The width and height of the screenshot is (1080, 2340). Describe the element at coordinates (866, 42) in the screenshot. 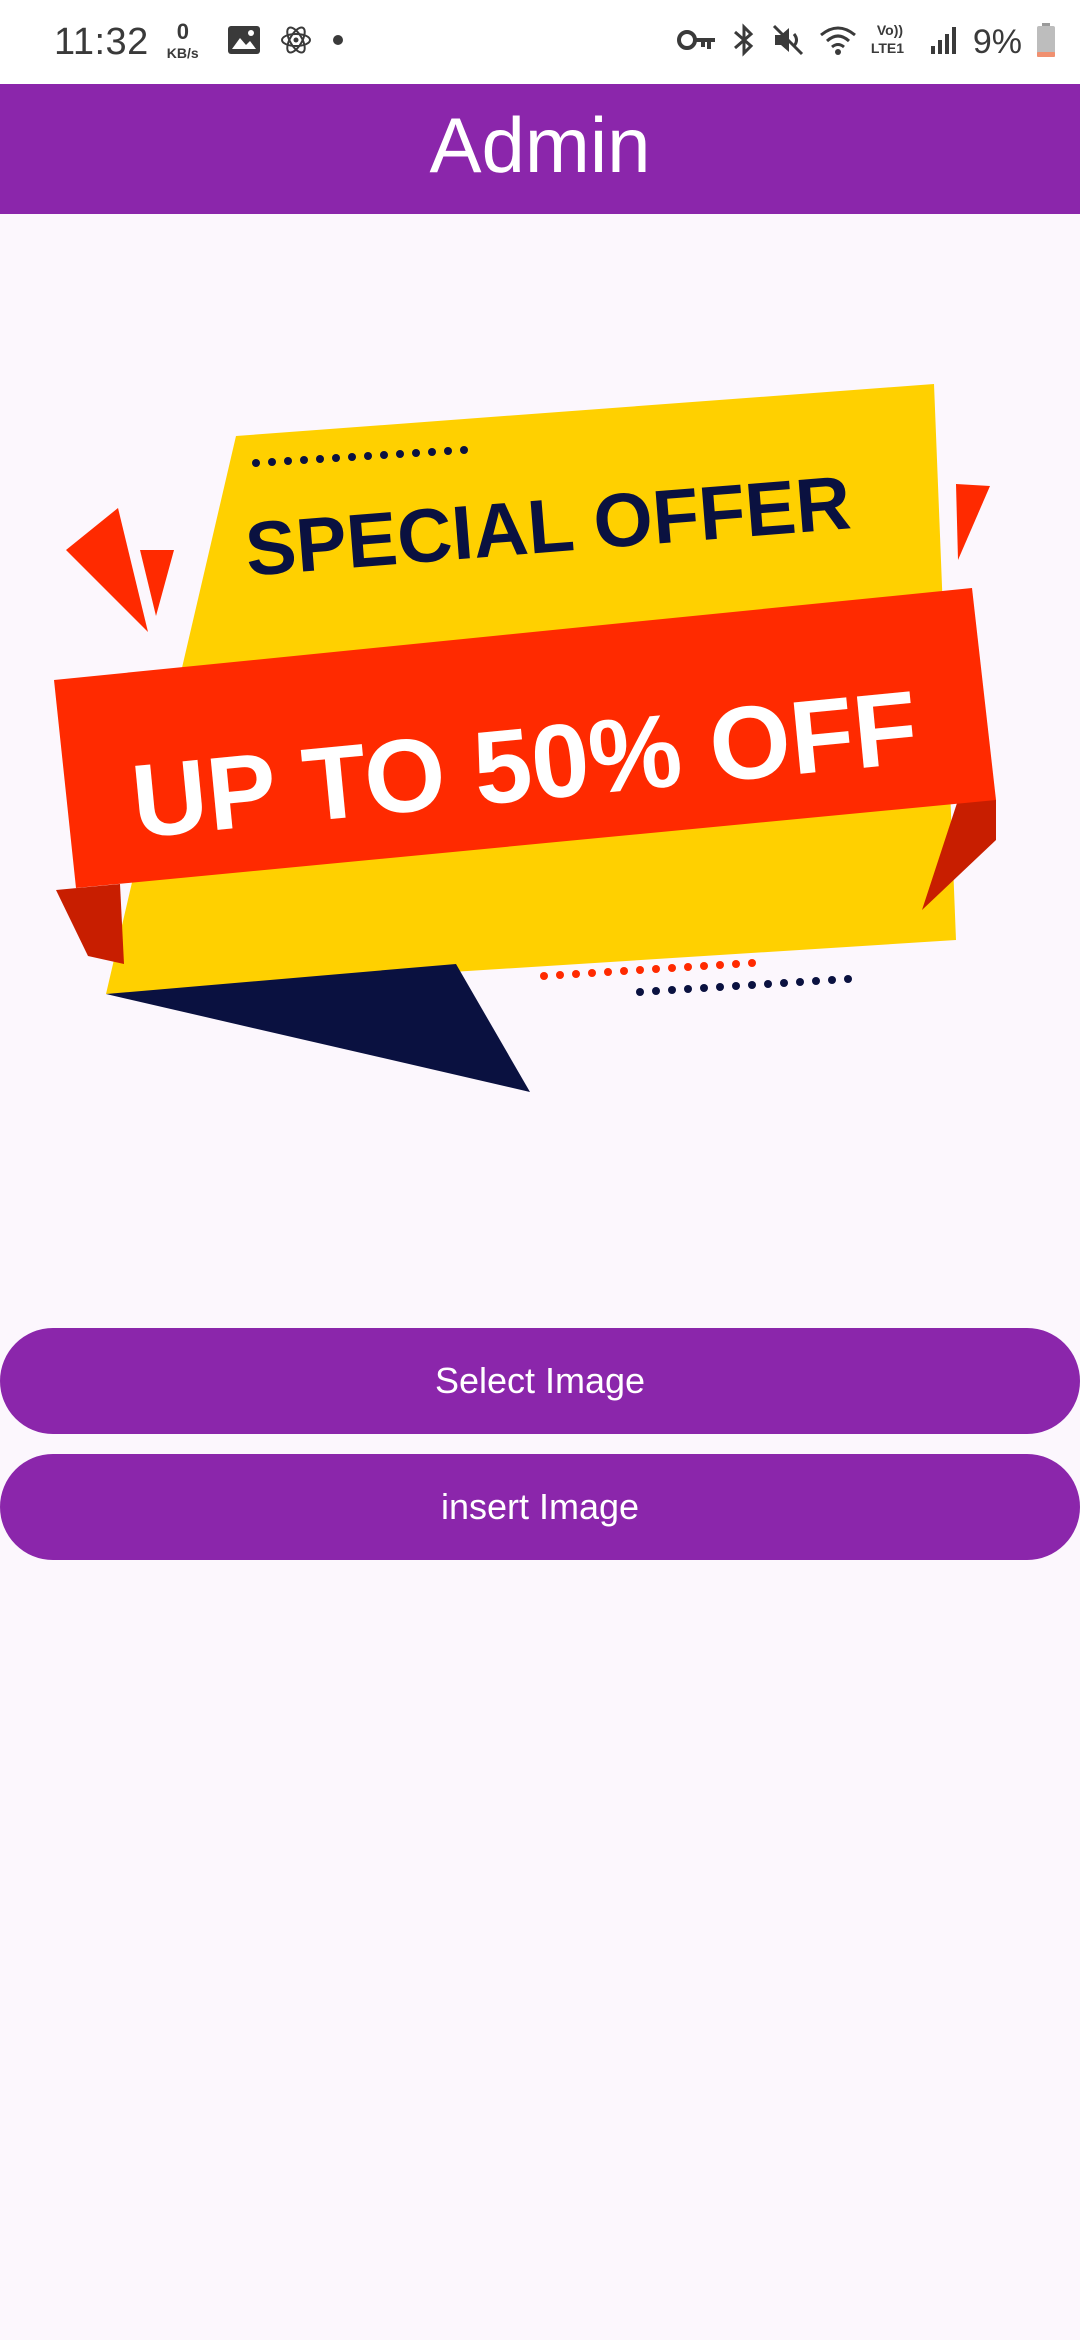

I see `status-right: Vo)) LTE1 9%` at that location.